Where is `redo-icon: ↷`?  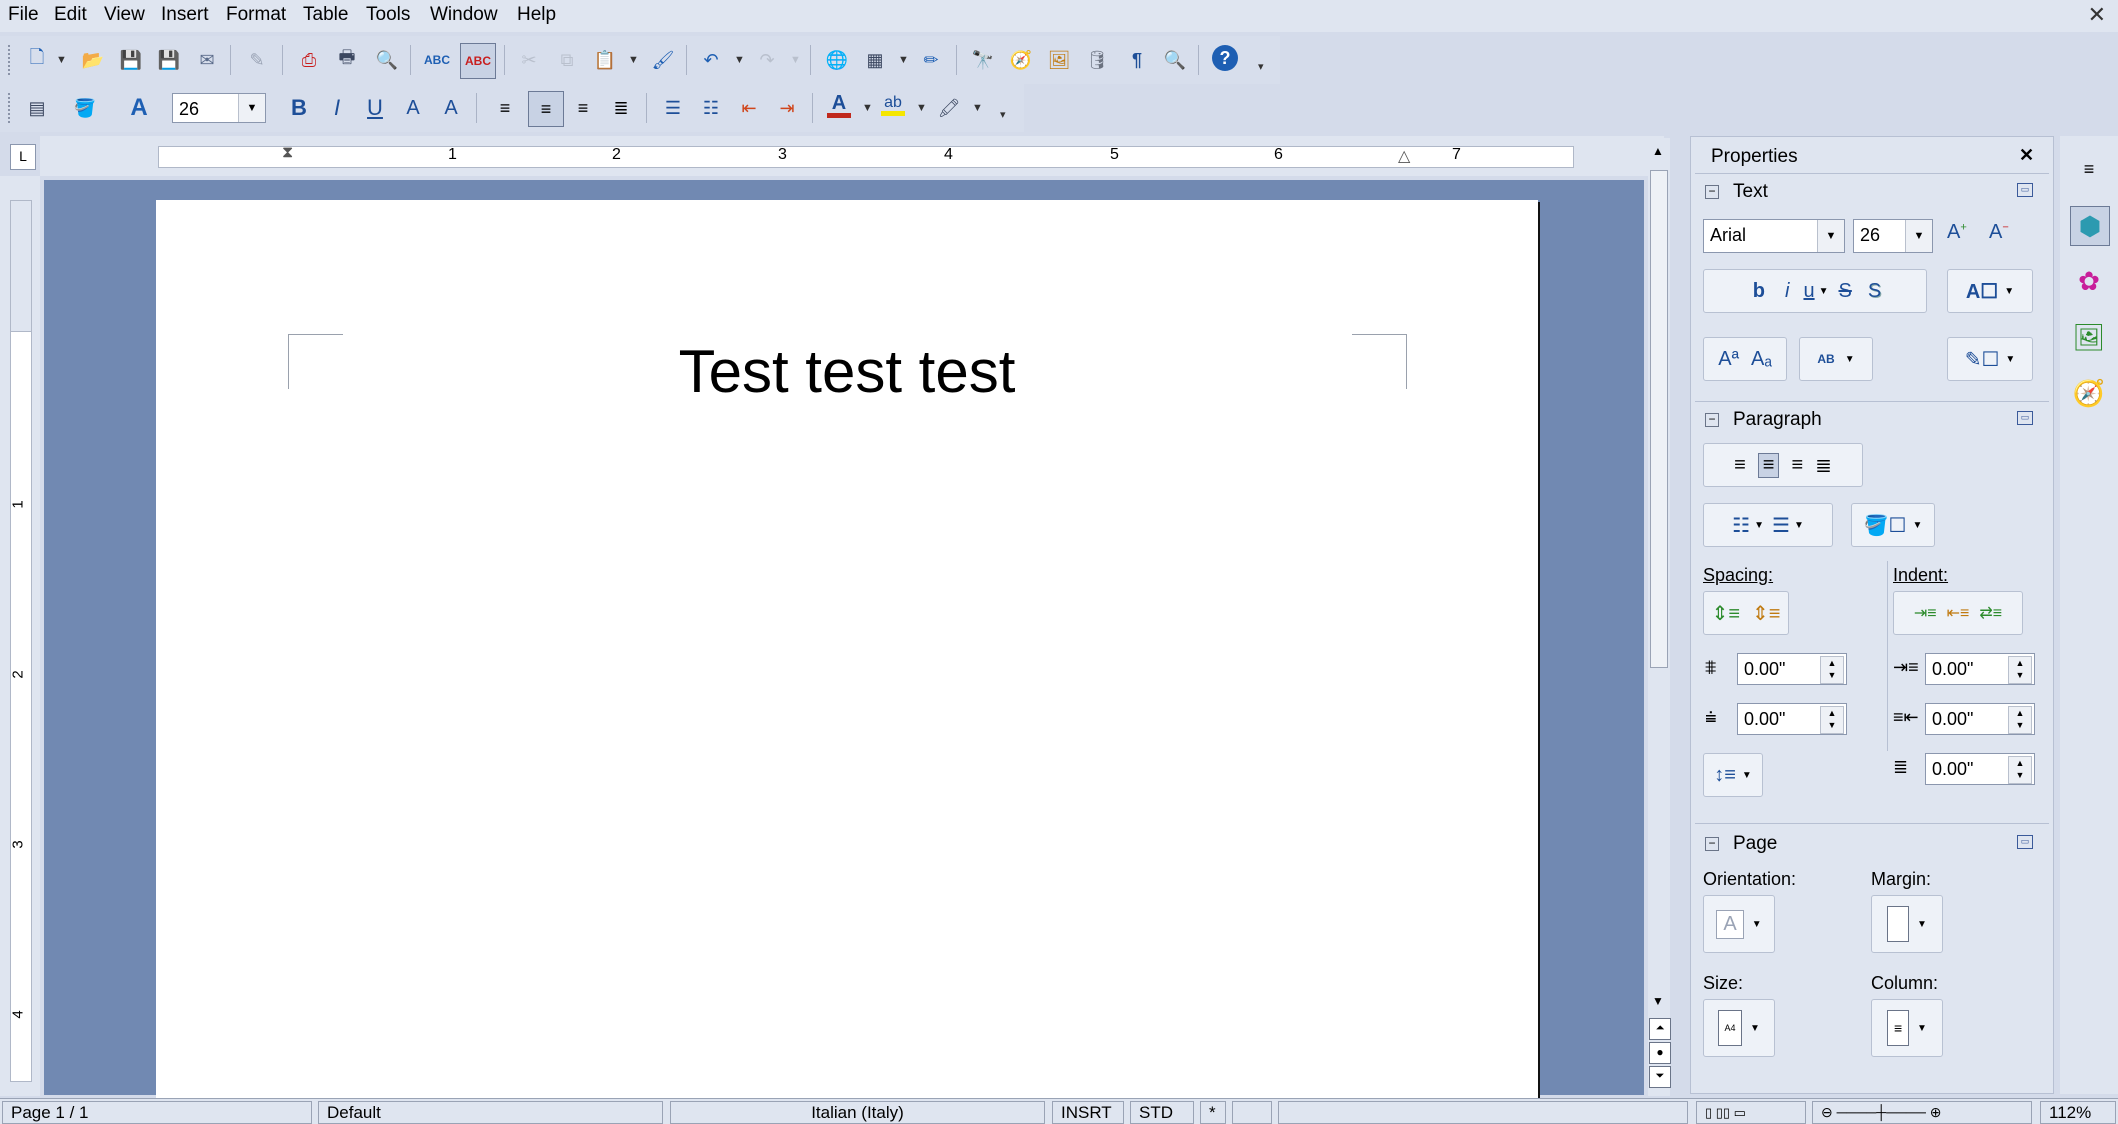 redo-icon: ↷ is located at coordinates (767, 60).